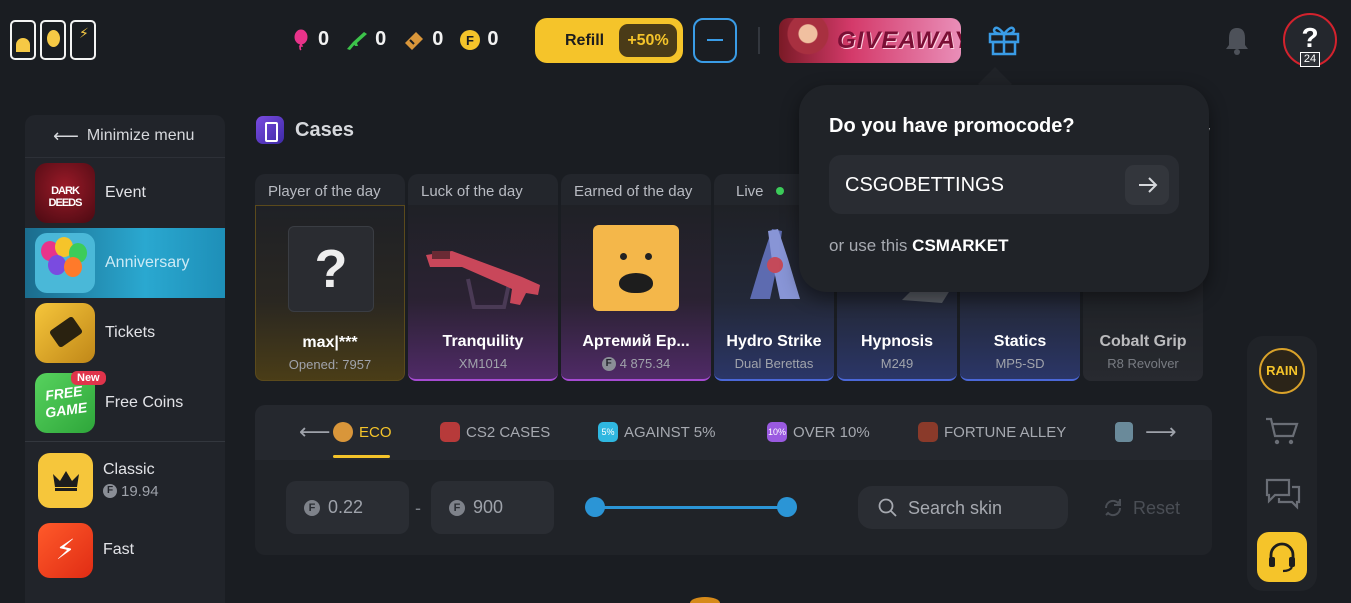 This screenshot has width=1351, height=603. Describe the element at coordinates (777, 432) in the screenshot. I see `percent-10-icon: 10%` at that location.